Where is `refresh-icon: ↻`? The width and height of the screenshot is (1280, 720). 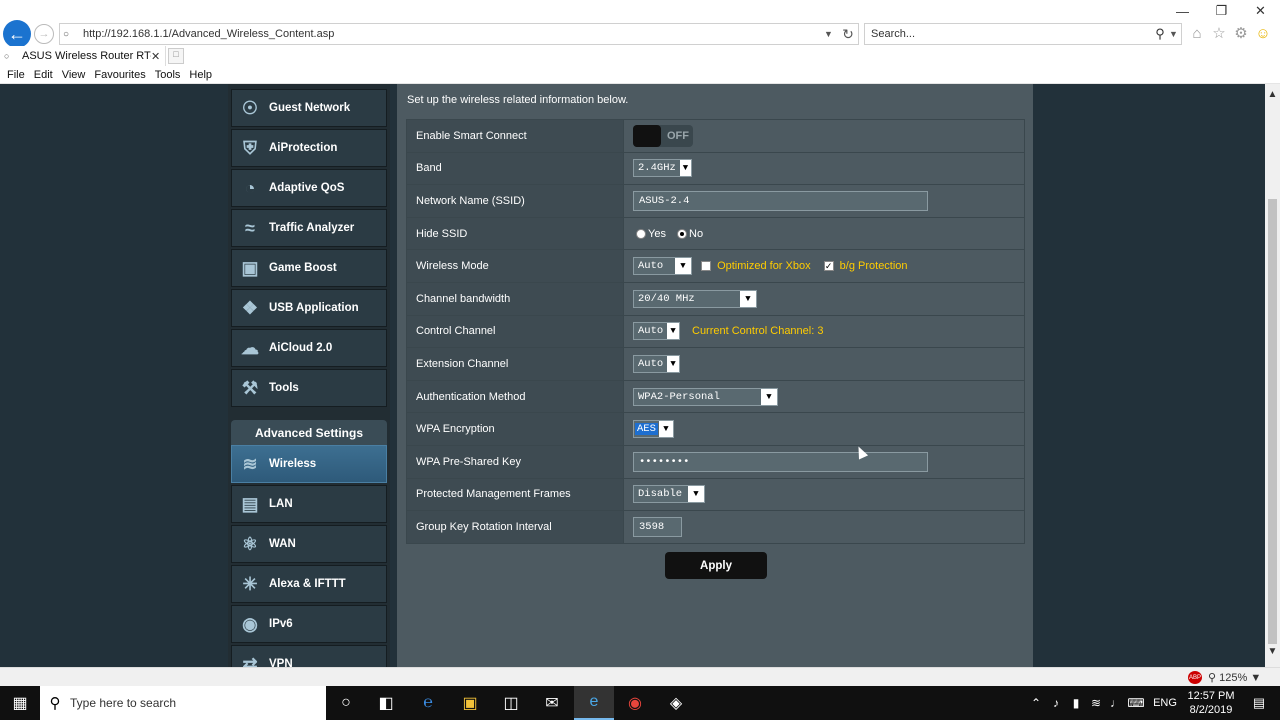 refresh-icon: ↻ is located at coordinates (848, 34).